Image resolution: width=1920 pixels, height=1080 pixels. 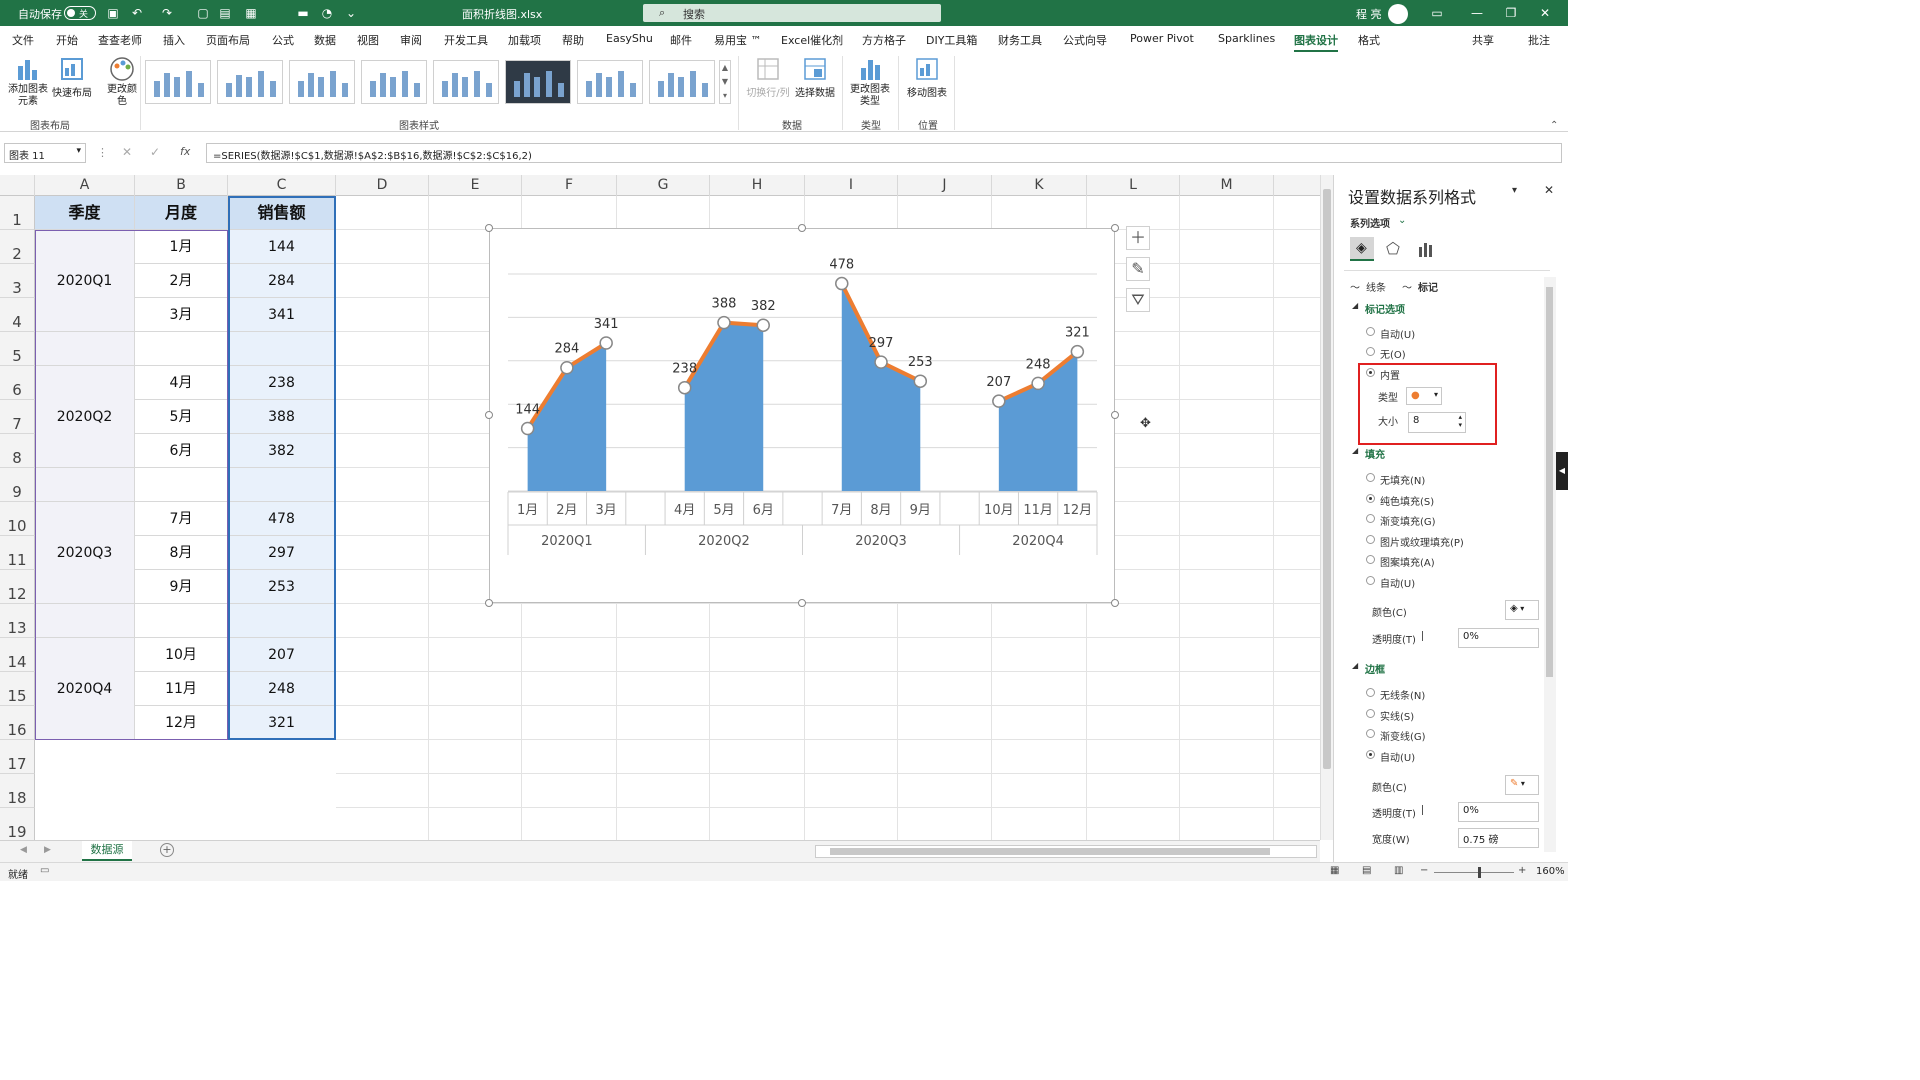 What do you see at coordinates (524, 40) in the screenshot?
I see `tab-addins: 加载项` at bounding box center [524, 40].